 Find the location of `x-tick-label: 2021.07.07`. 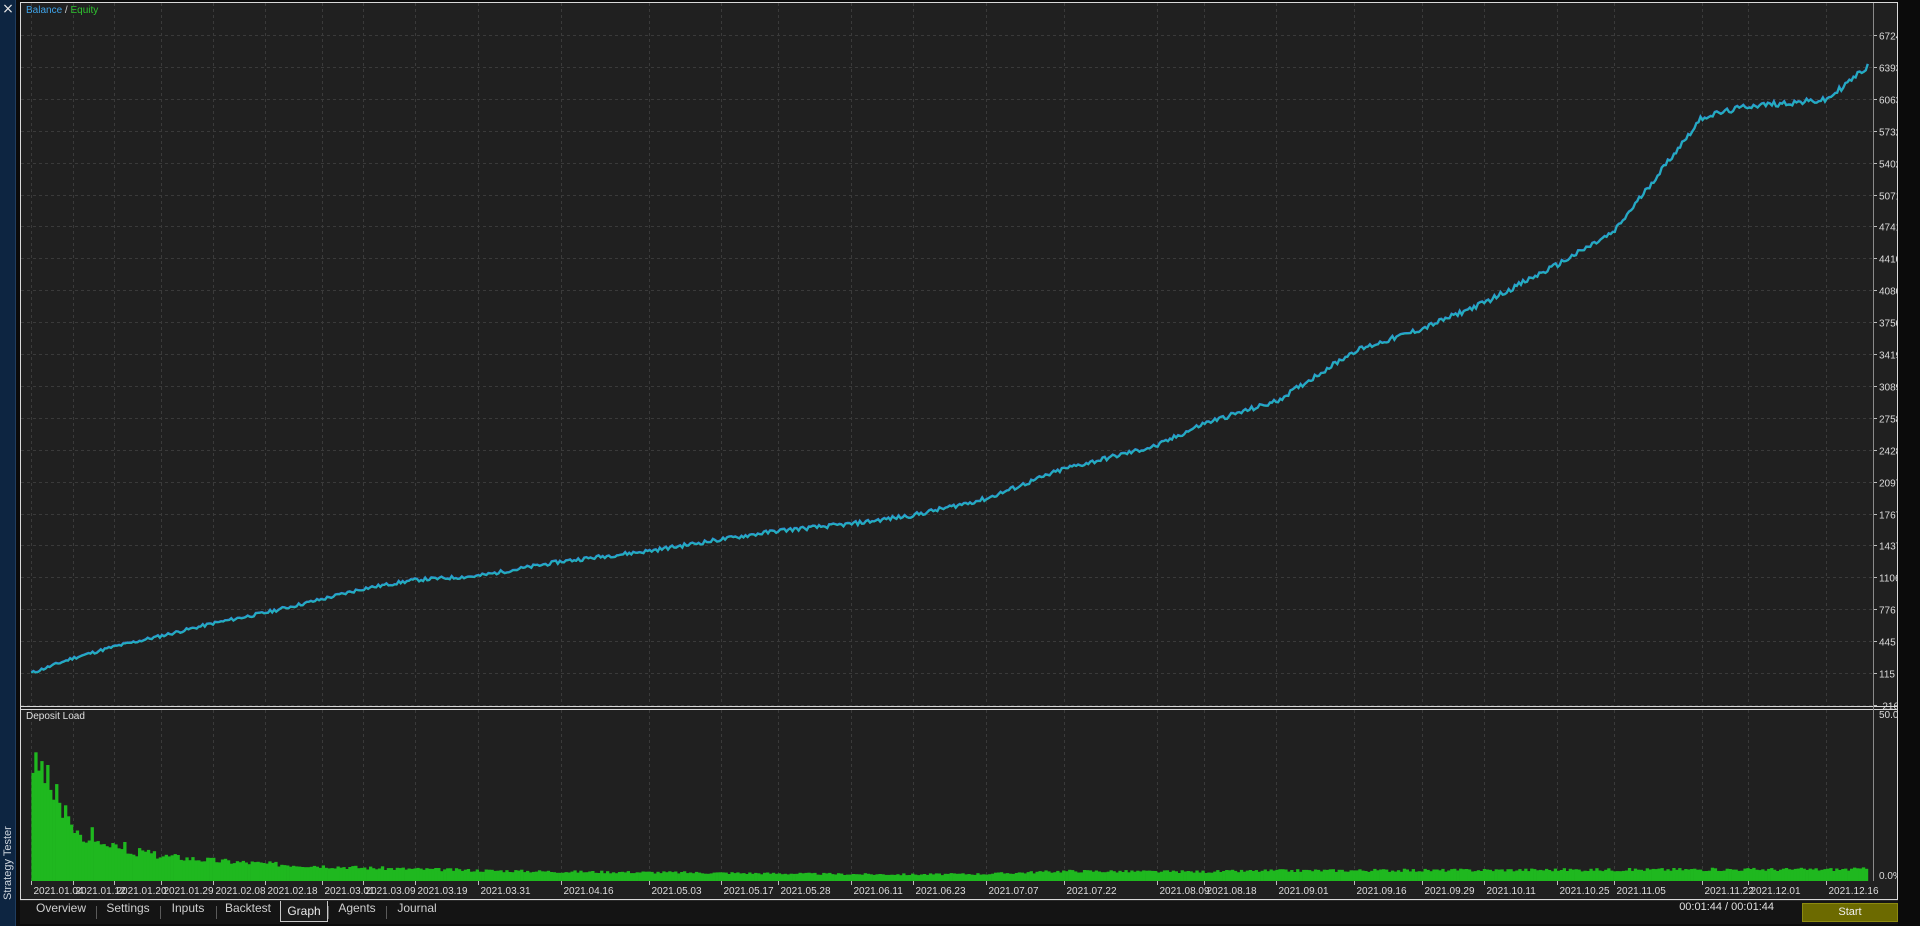

x-tick-label: 2021.07.07 is located at coordinates (1014, 891).